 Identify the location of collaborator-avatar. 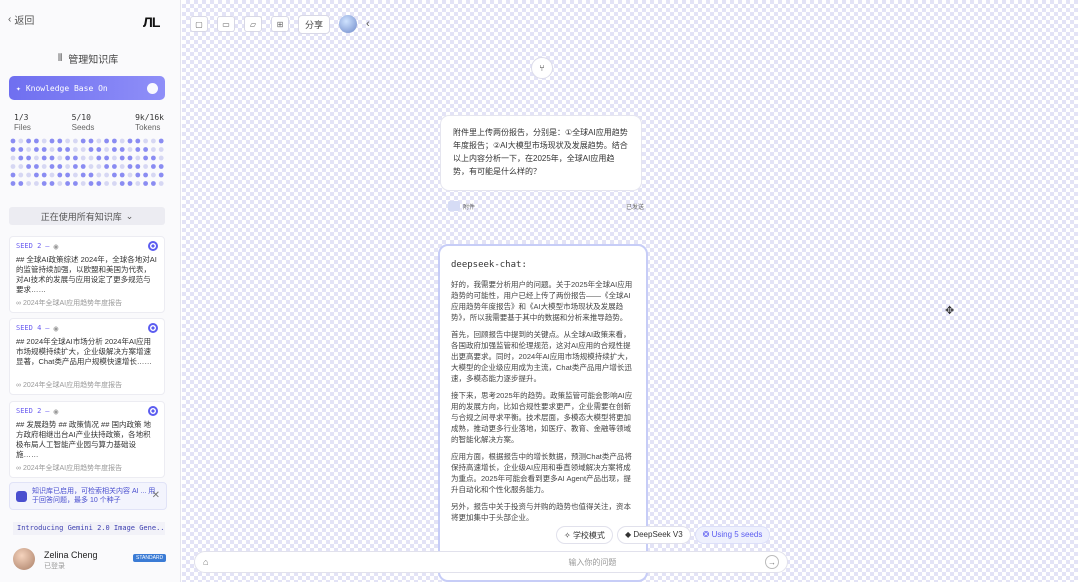
(348, 24).